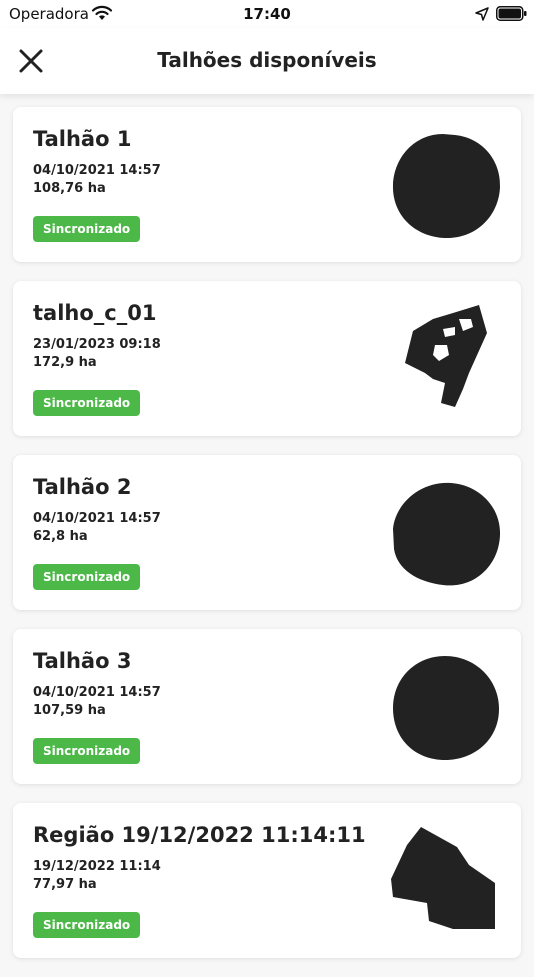  I want to click on field-date: 19/12/2022 11:14, so click(97, 866).